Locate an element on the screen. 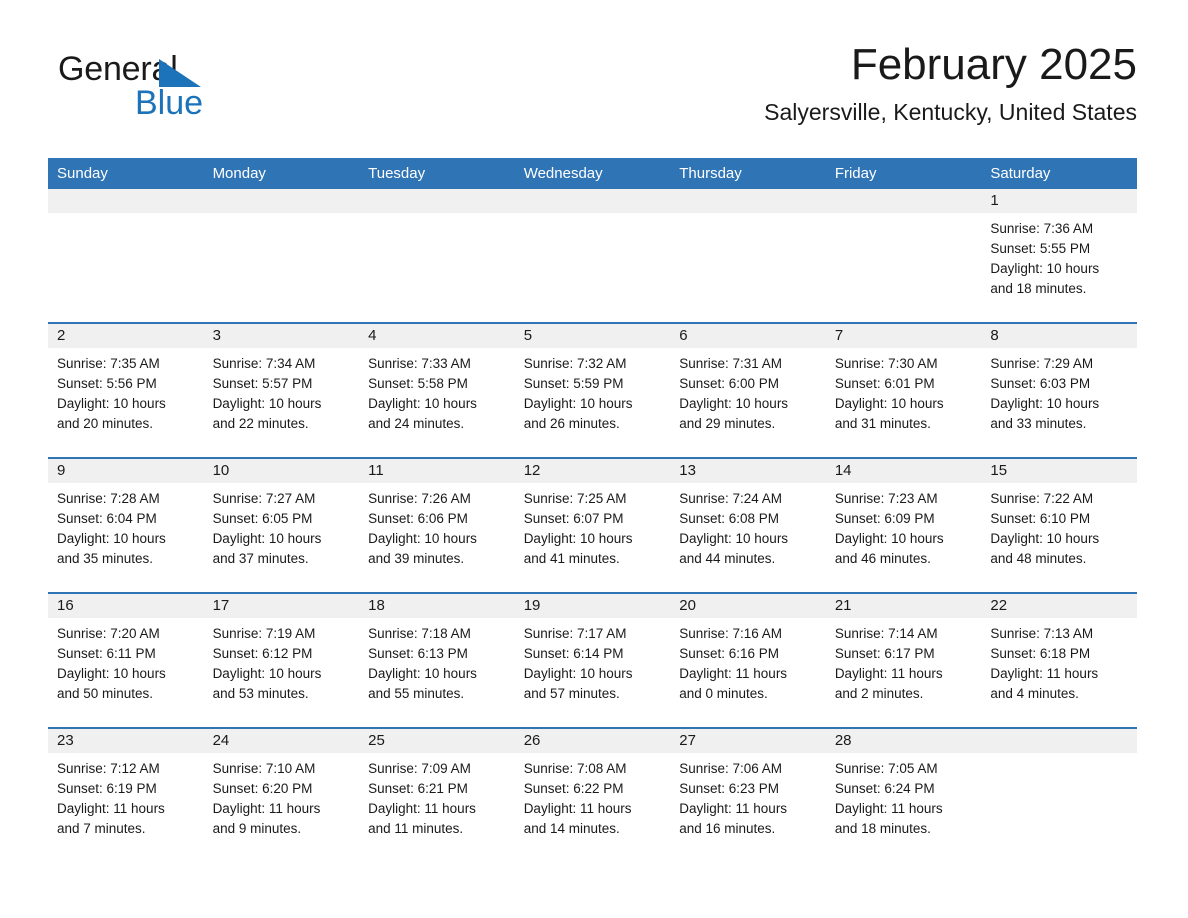  day-number: 1 is located at coordinates (994, 200).